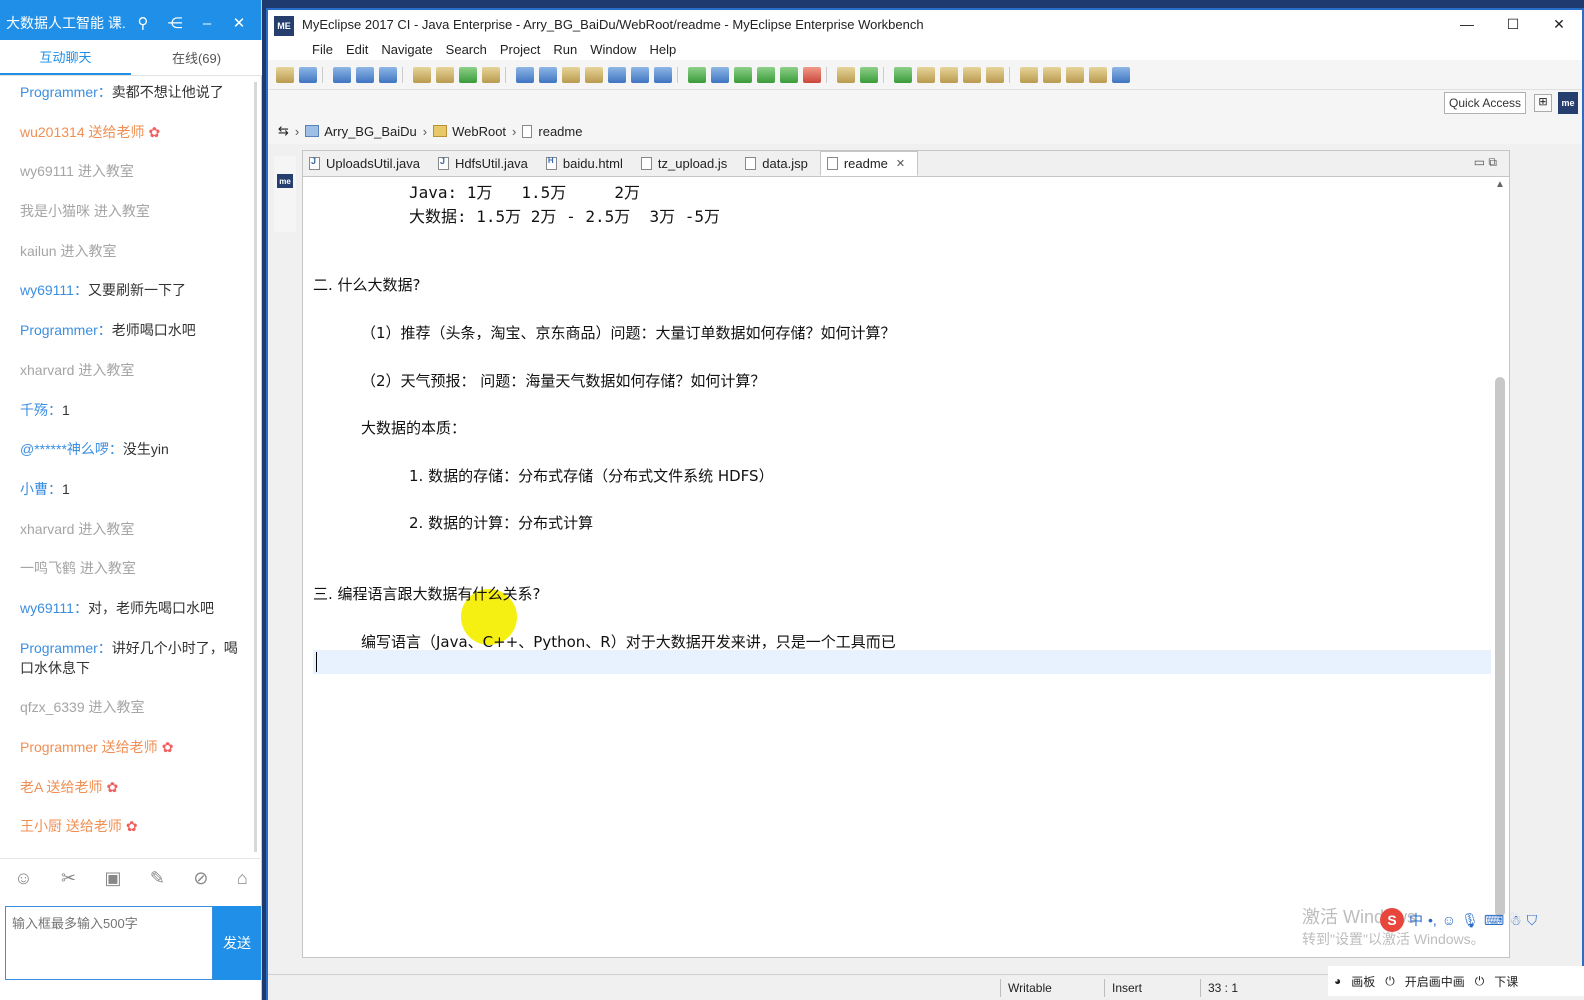 The height and width of the screenshot is (1000, 1584). What do you see at coordinates (68, 878) in the screenshot?
I see `scissors-icon: ✂` at bounding box center [68, 878].